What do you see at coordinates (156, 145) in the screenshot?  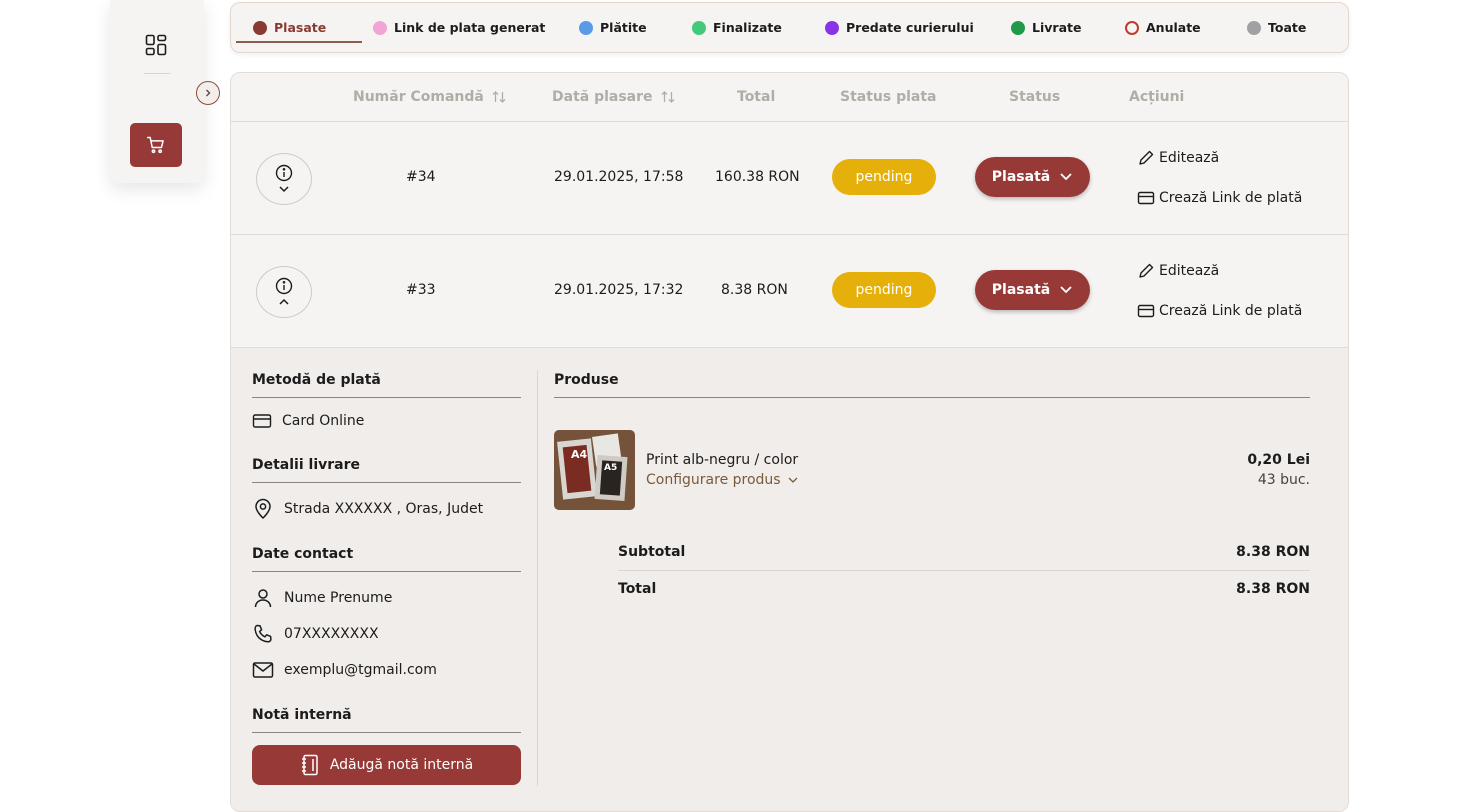 I see `orders-button` at bounding box center [156, 145].